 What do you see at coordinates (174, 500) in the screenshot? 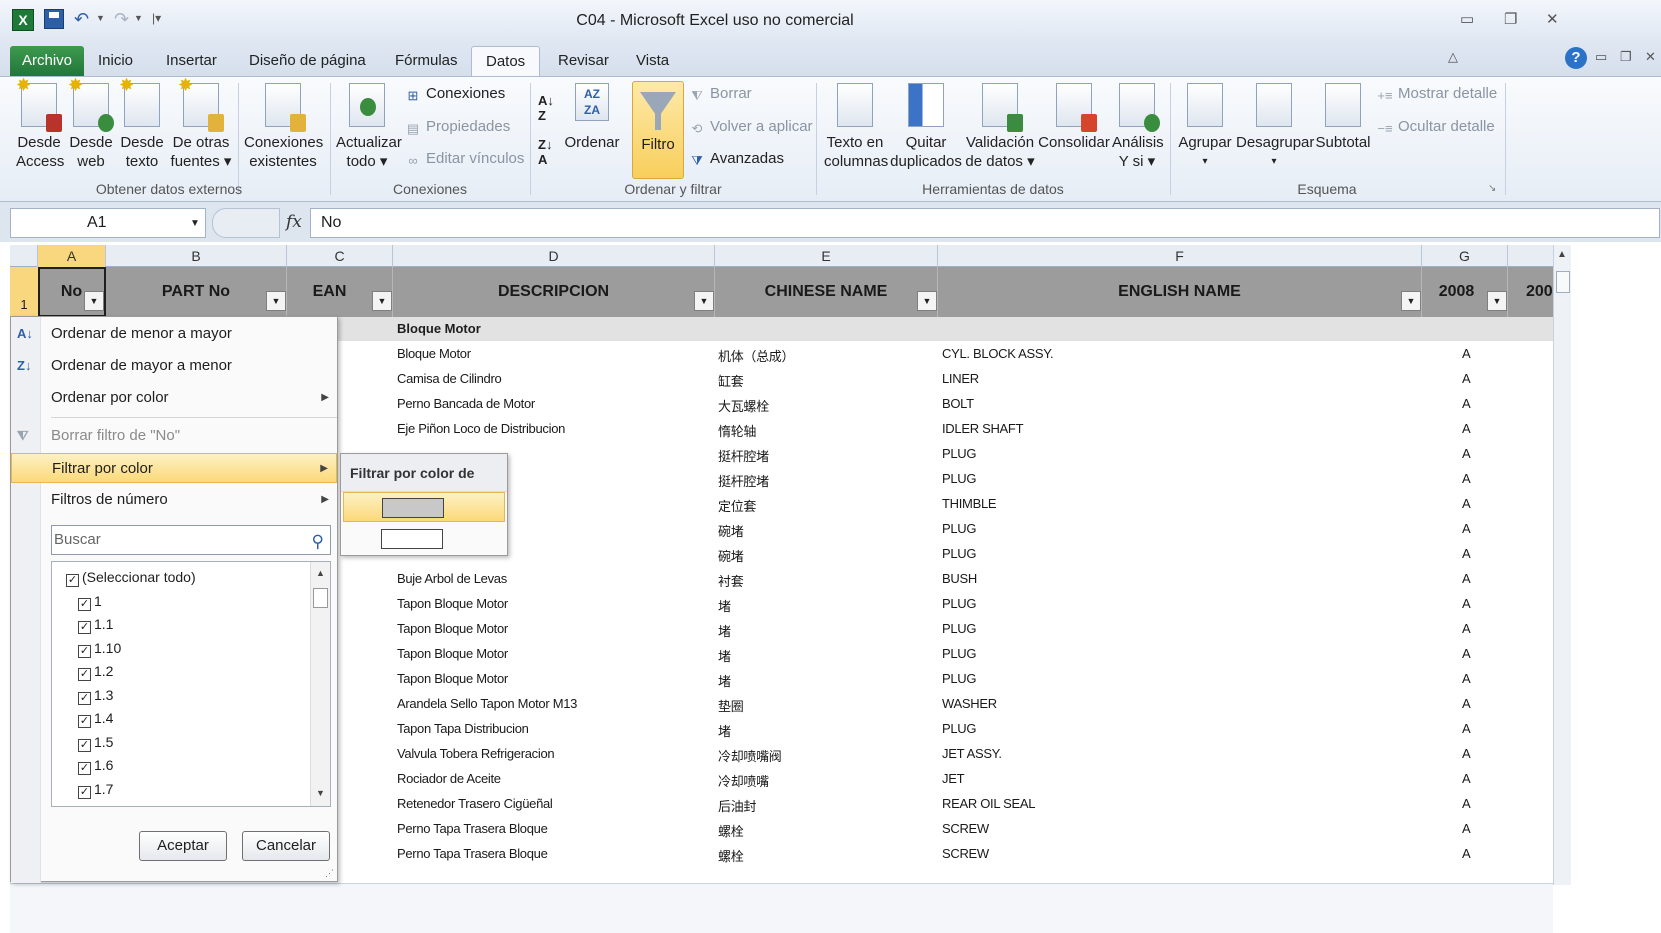
I see `menu-number-filters: Filtros de número ▶` at bounding box center [174, 500].